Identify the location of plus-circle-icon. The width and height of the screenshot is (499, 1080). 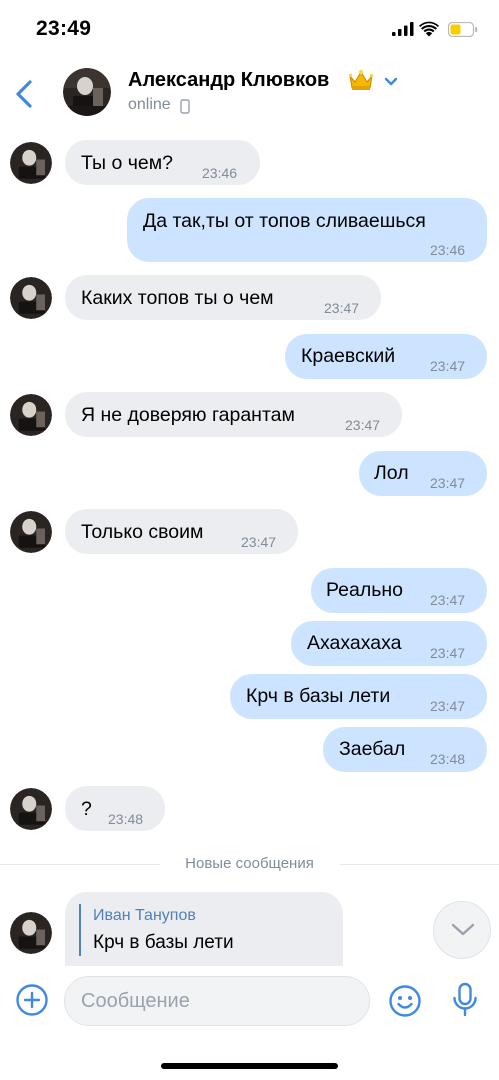
(32, 1000).